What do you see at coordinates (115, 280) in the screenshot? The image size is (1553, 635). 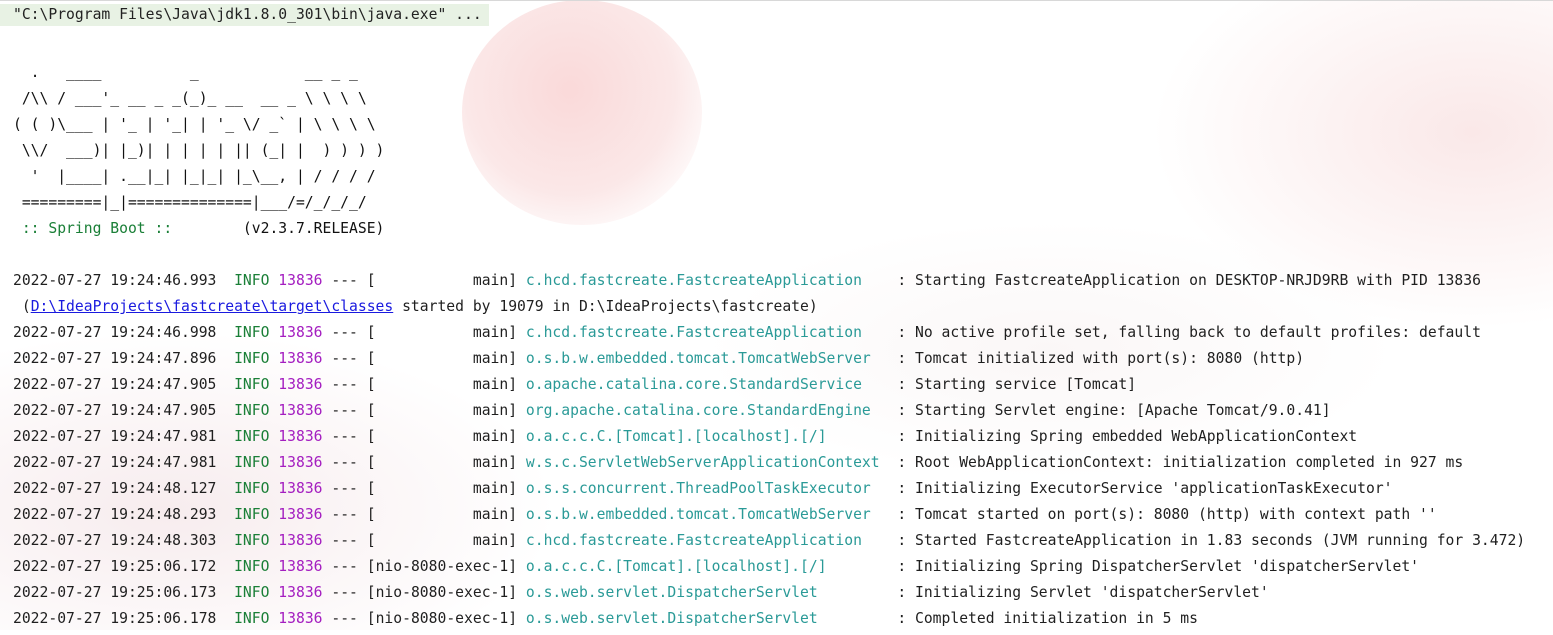 I see `log-timestamp: 2022-07-27 19:24:46.993` at bounding box center [115, 280].